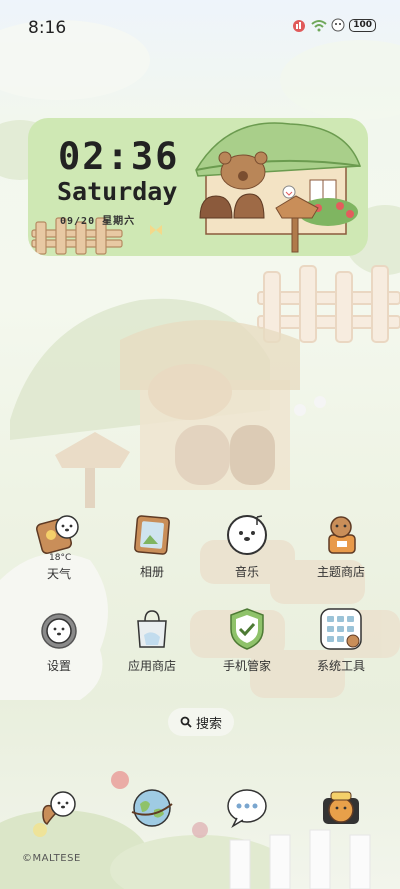 This screenshot has height=889, width=400. Describe the element at coordinates (47, 28) in the screenshot. I see `status-time: 8:16` at that location.